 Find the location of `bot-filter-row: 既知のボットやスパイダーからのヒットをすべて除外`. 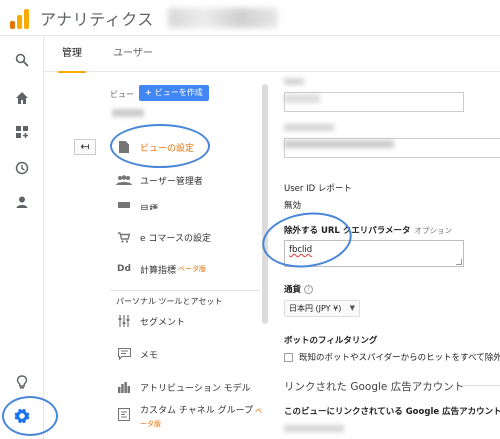

bot-filter-row: 既知のボットやスパイダーからのヒットをすべて除外 is located at coordinates (392, 357).